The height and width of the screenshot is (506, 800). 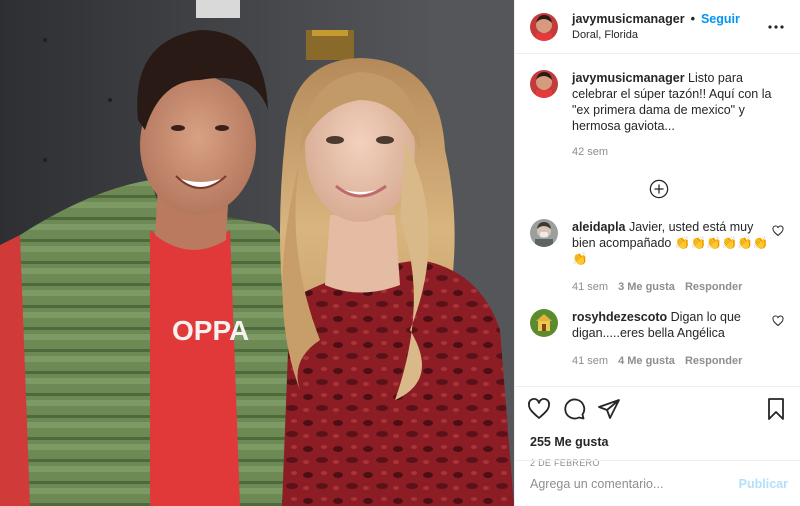 What do you see at coordinates (619, 317) in the screenshot?
I see `comment-author: rosyhdezescoto` at bounding box center [619, 317].